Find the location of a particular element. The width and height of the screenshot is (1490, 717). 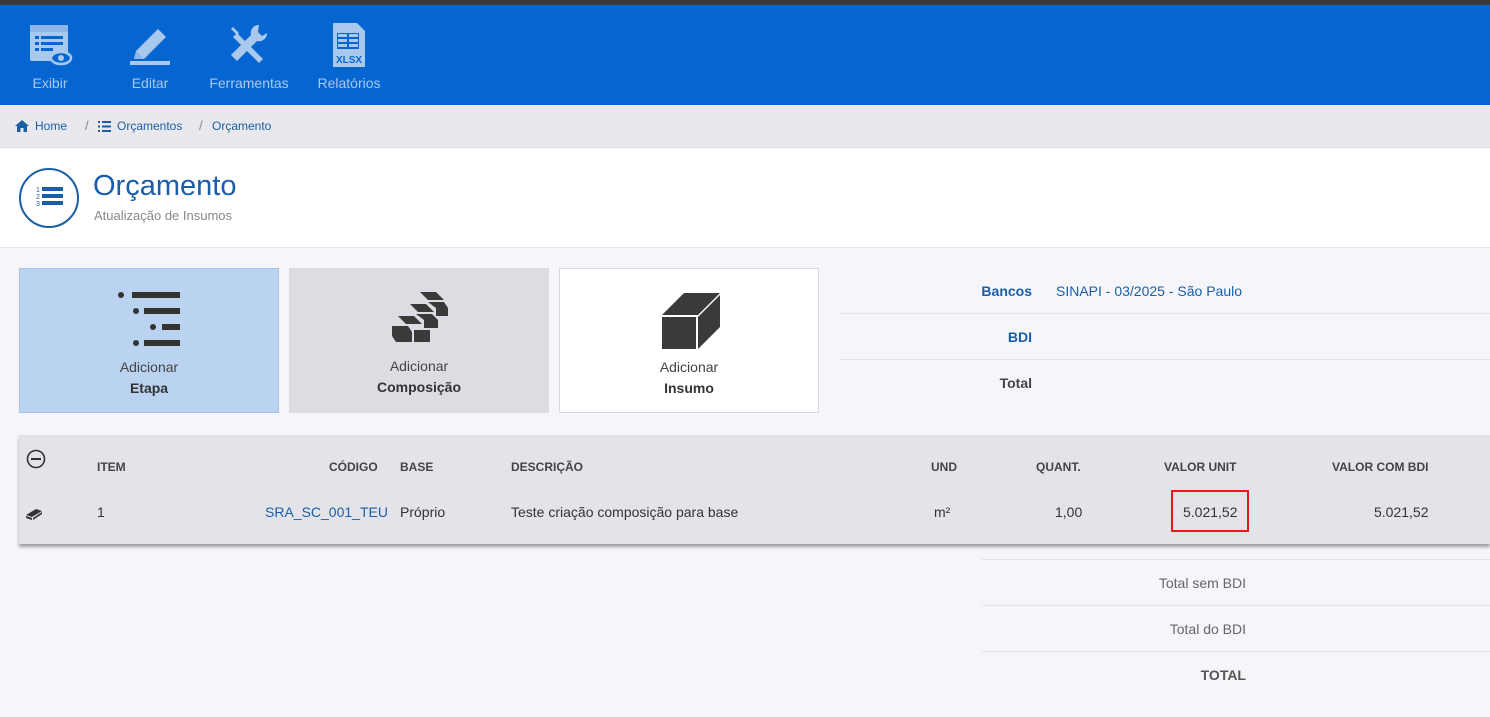

toolbar-exibir-label: Exibir is located at coordinates (50, 83).